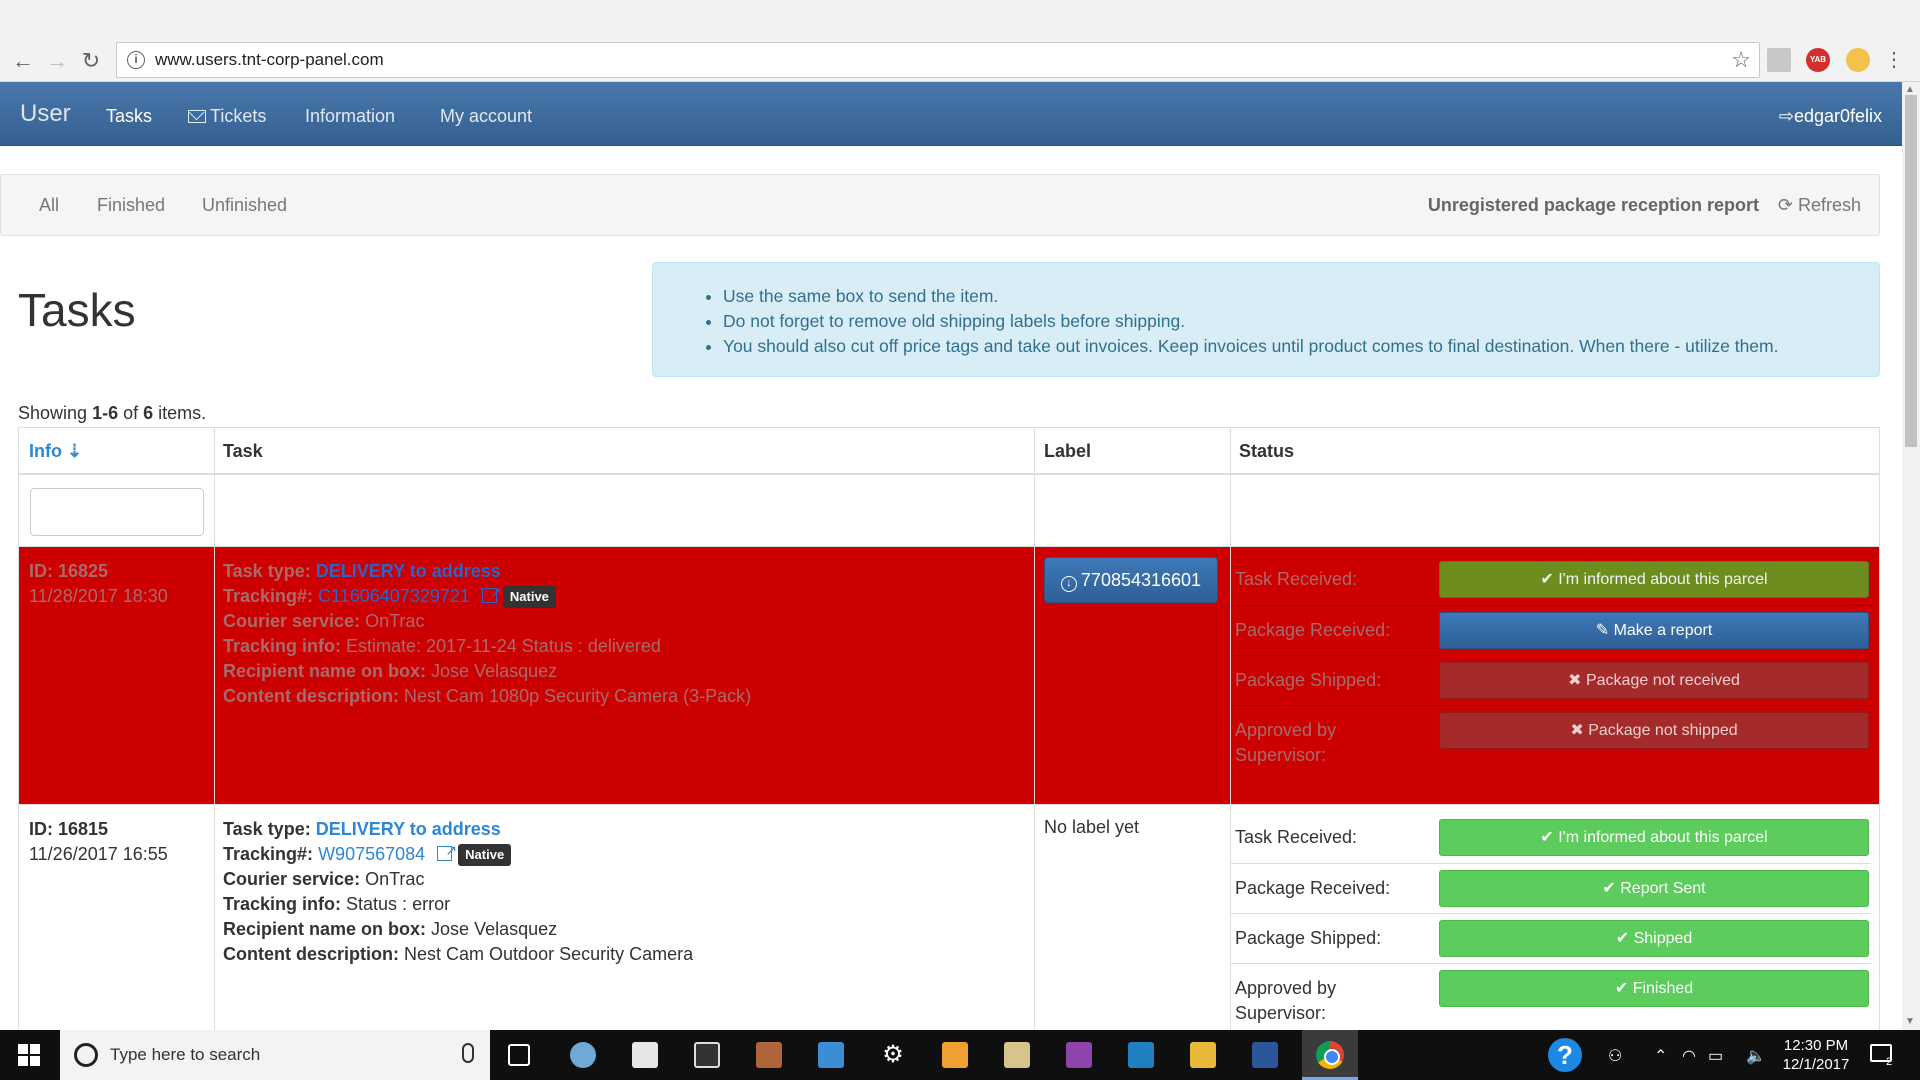  What do you see at coordinates (519, 1055) in the screenshot?
I see `task-view-icon` at bounding box center [519, 1055].